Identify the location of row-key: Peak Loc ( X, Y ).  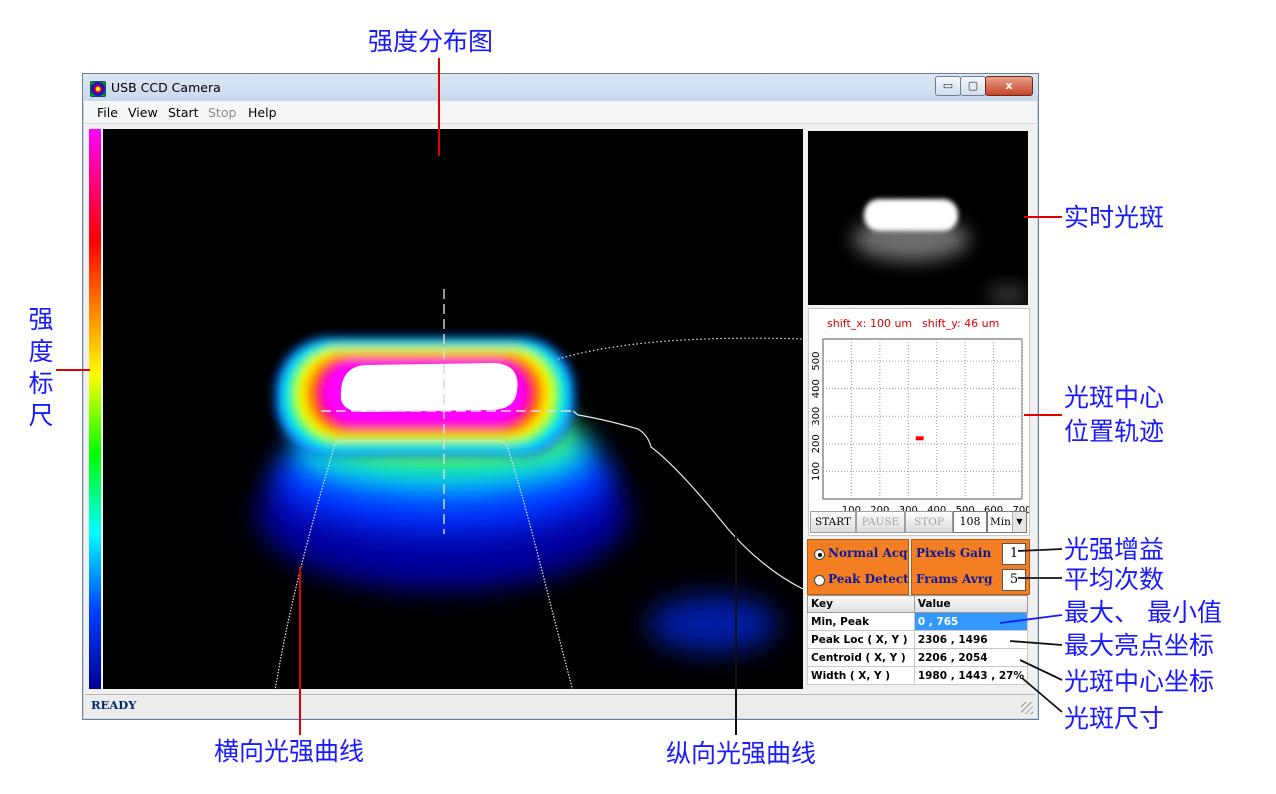
(861, 639).